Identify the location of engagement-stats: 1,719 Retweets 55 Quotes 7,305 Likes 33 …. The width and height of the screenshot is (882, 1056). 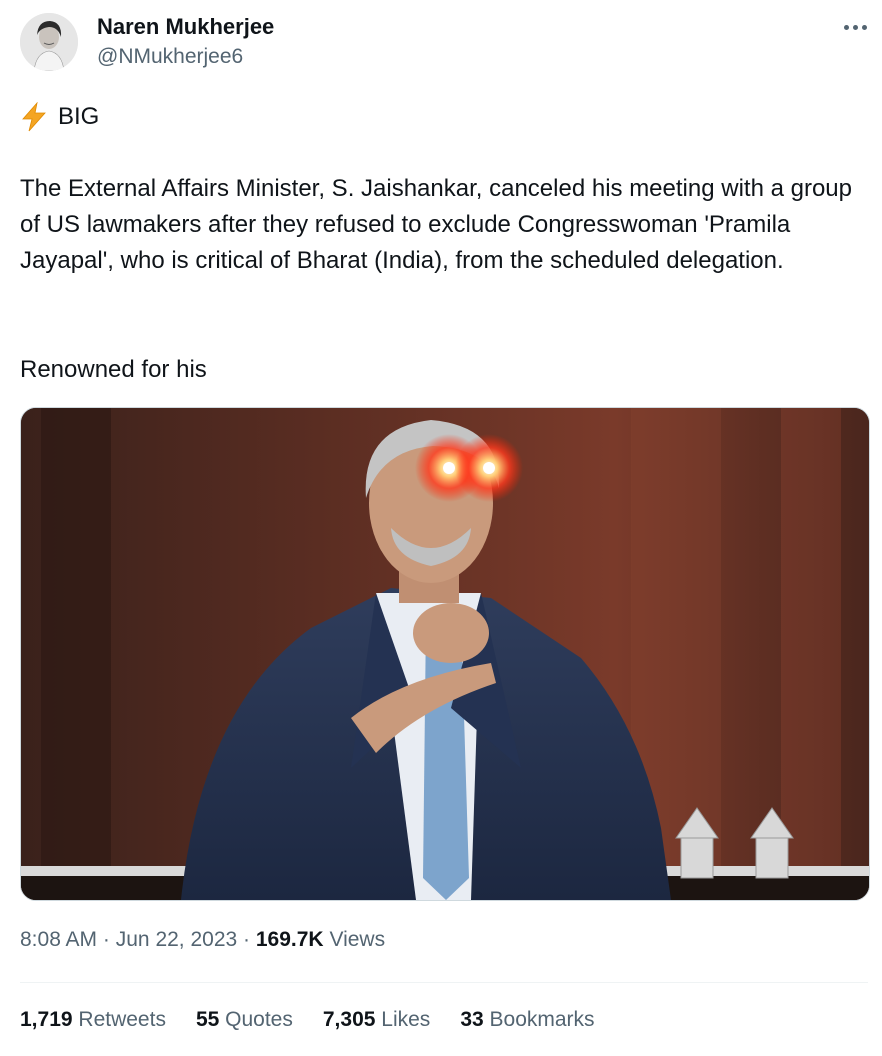
(322, 1020).